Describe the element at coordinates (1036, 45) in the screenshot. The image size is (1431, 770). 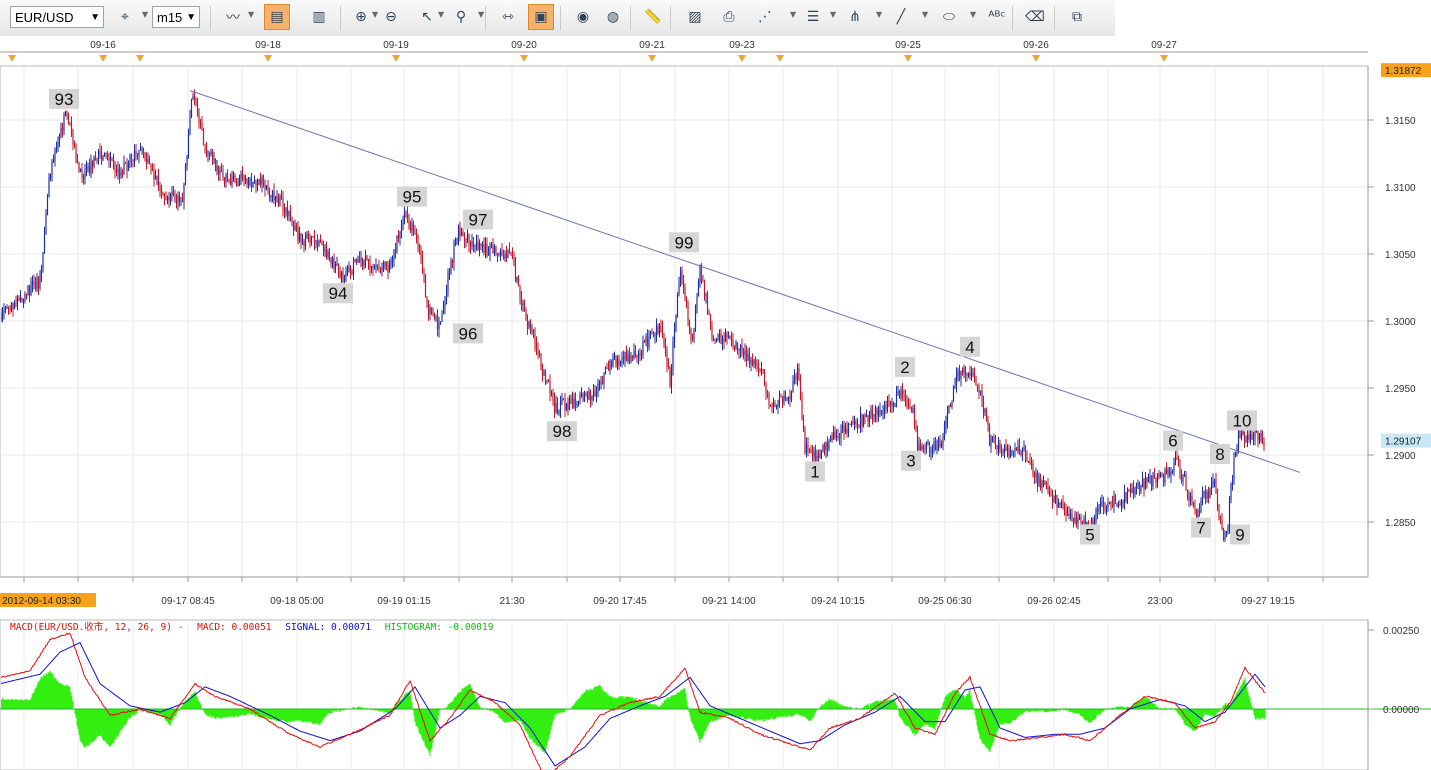
I see `top-date-label: 09-26` at that location.